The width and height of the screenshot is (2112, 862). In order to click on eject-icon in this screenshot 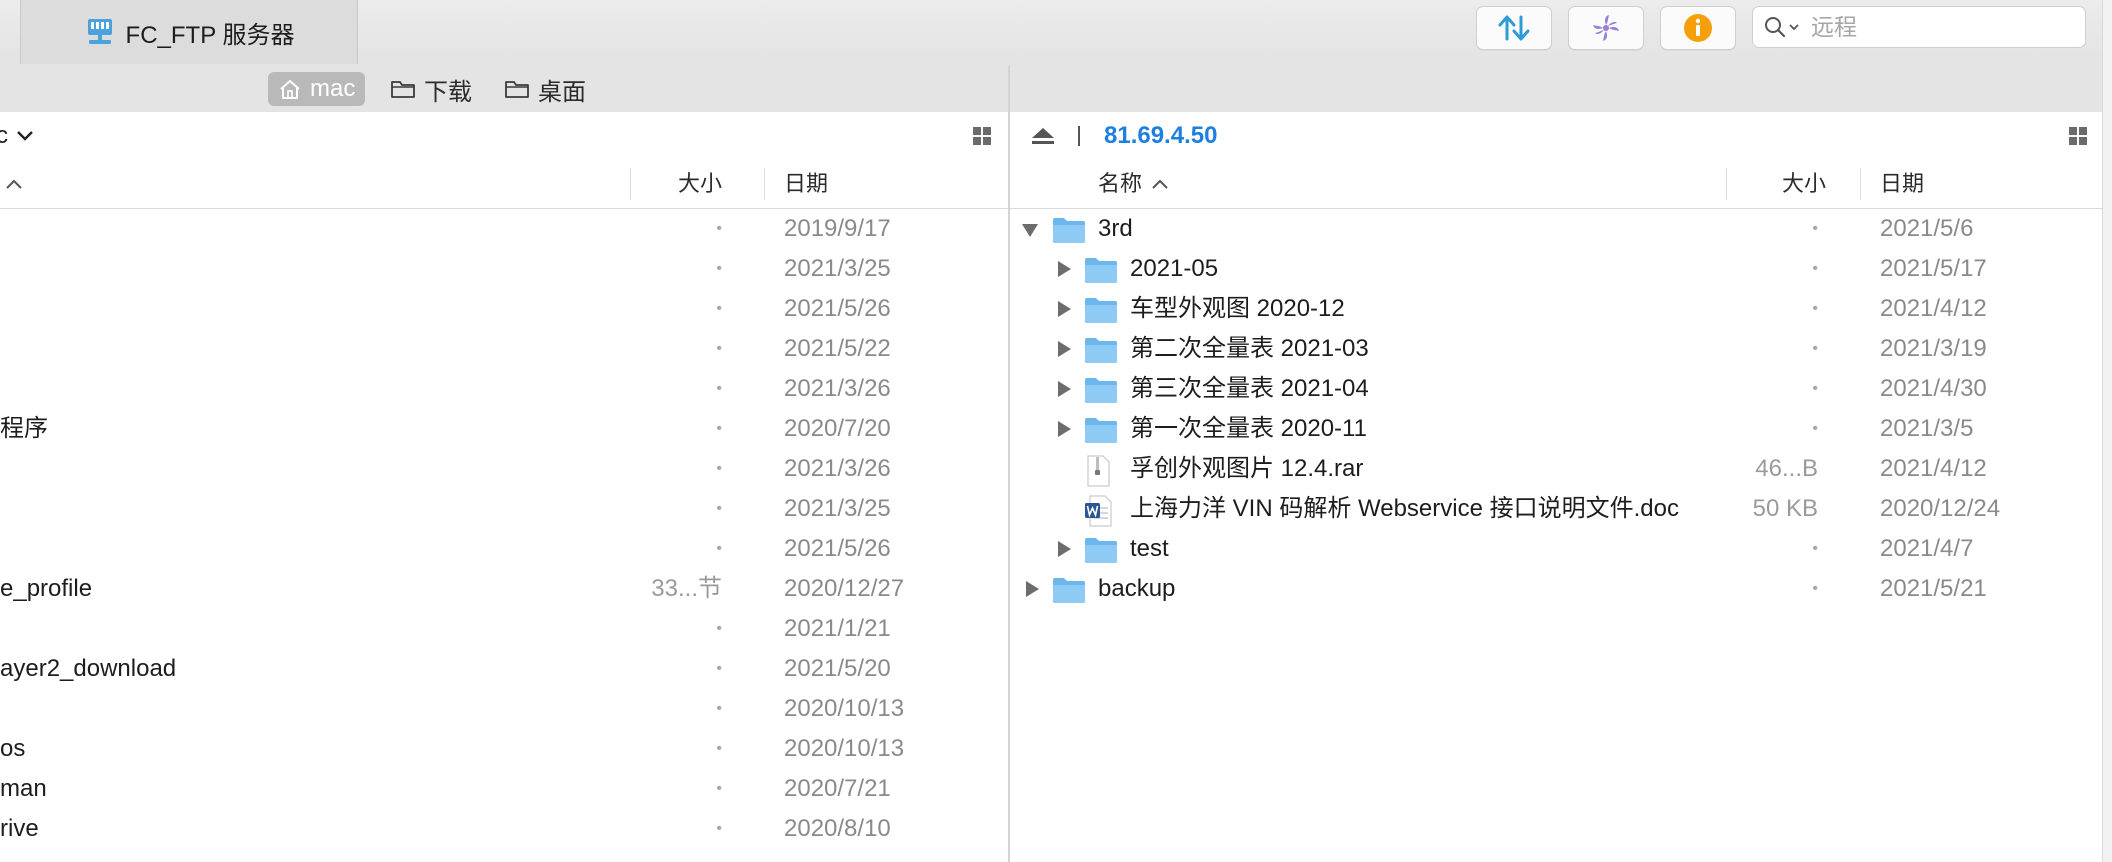, I will do `click(1043, 136)`.